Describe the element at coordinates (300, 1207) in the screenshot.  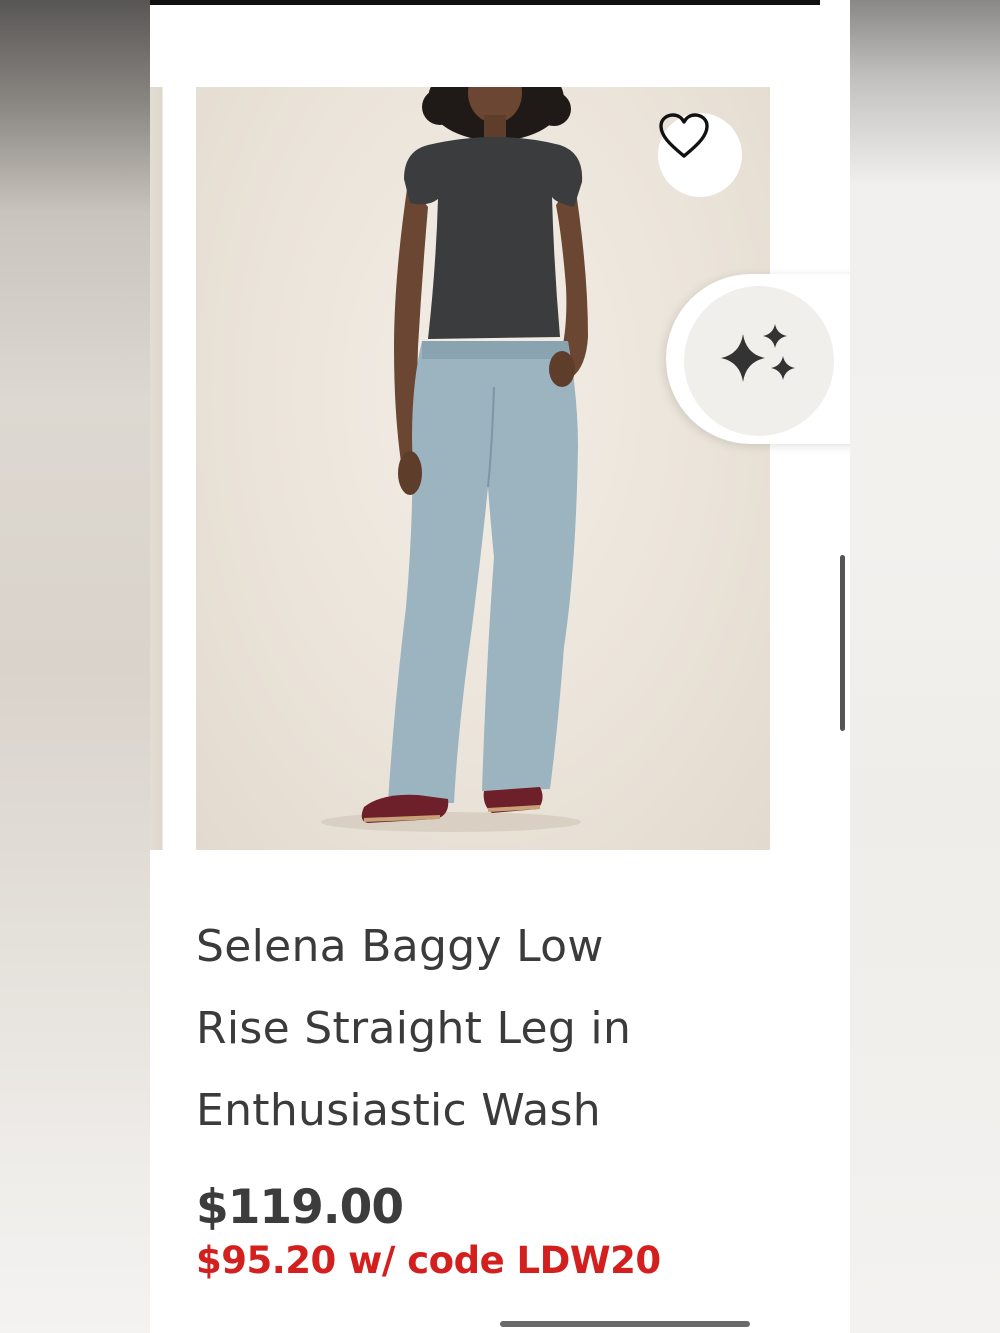
I see `product-price: $119.00` at that location.